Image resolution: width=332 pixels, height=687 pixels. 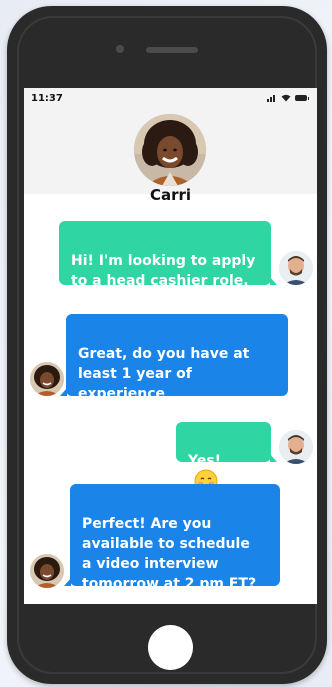 I want to click on earpiece-speaker, so click(x=172, y=50).